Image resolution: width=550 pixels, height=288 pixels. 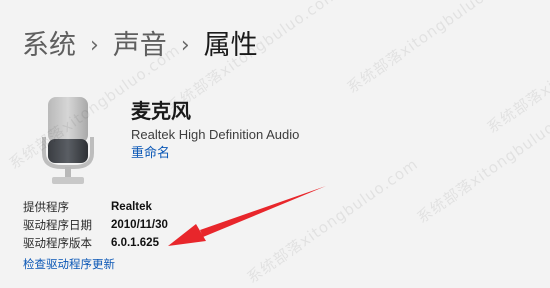 I want to click on property-label-driver-date: 驱动程序日期, so click(x=57, y=225).